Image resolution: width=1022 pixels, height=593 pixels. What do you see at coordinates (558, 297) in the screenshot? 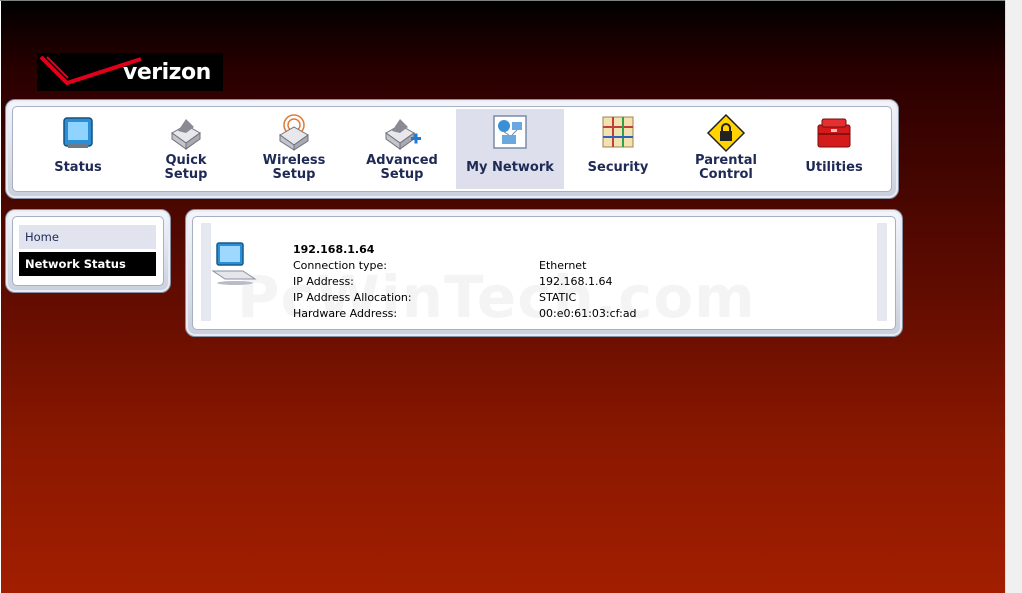
I see `ip-allocation-value: STATIC` at bounding box center [558, 297].